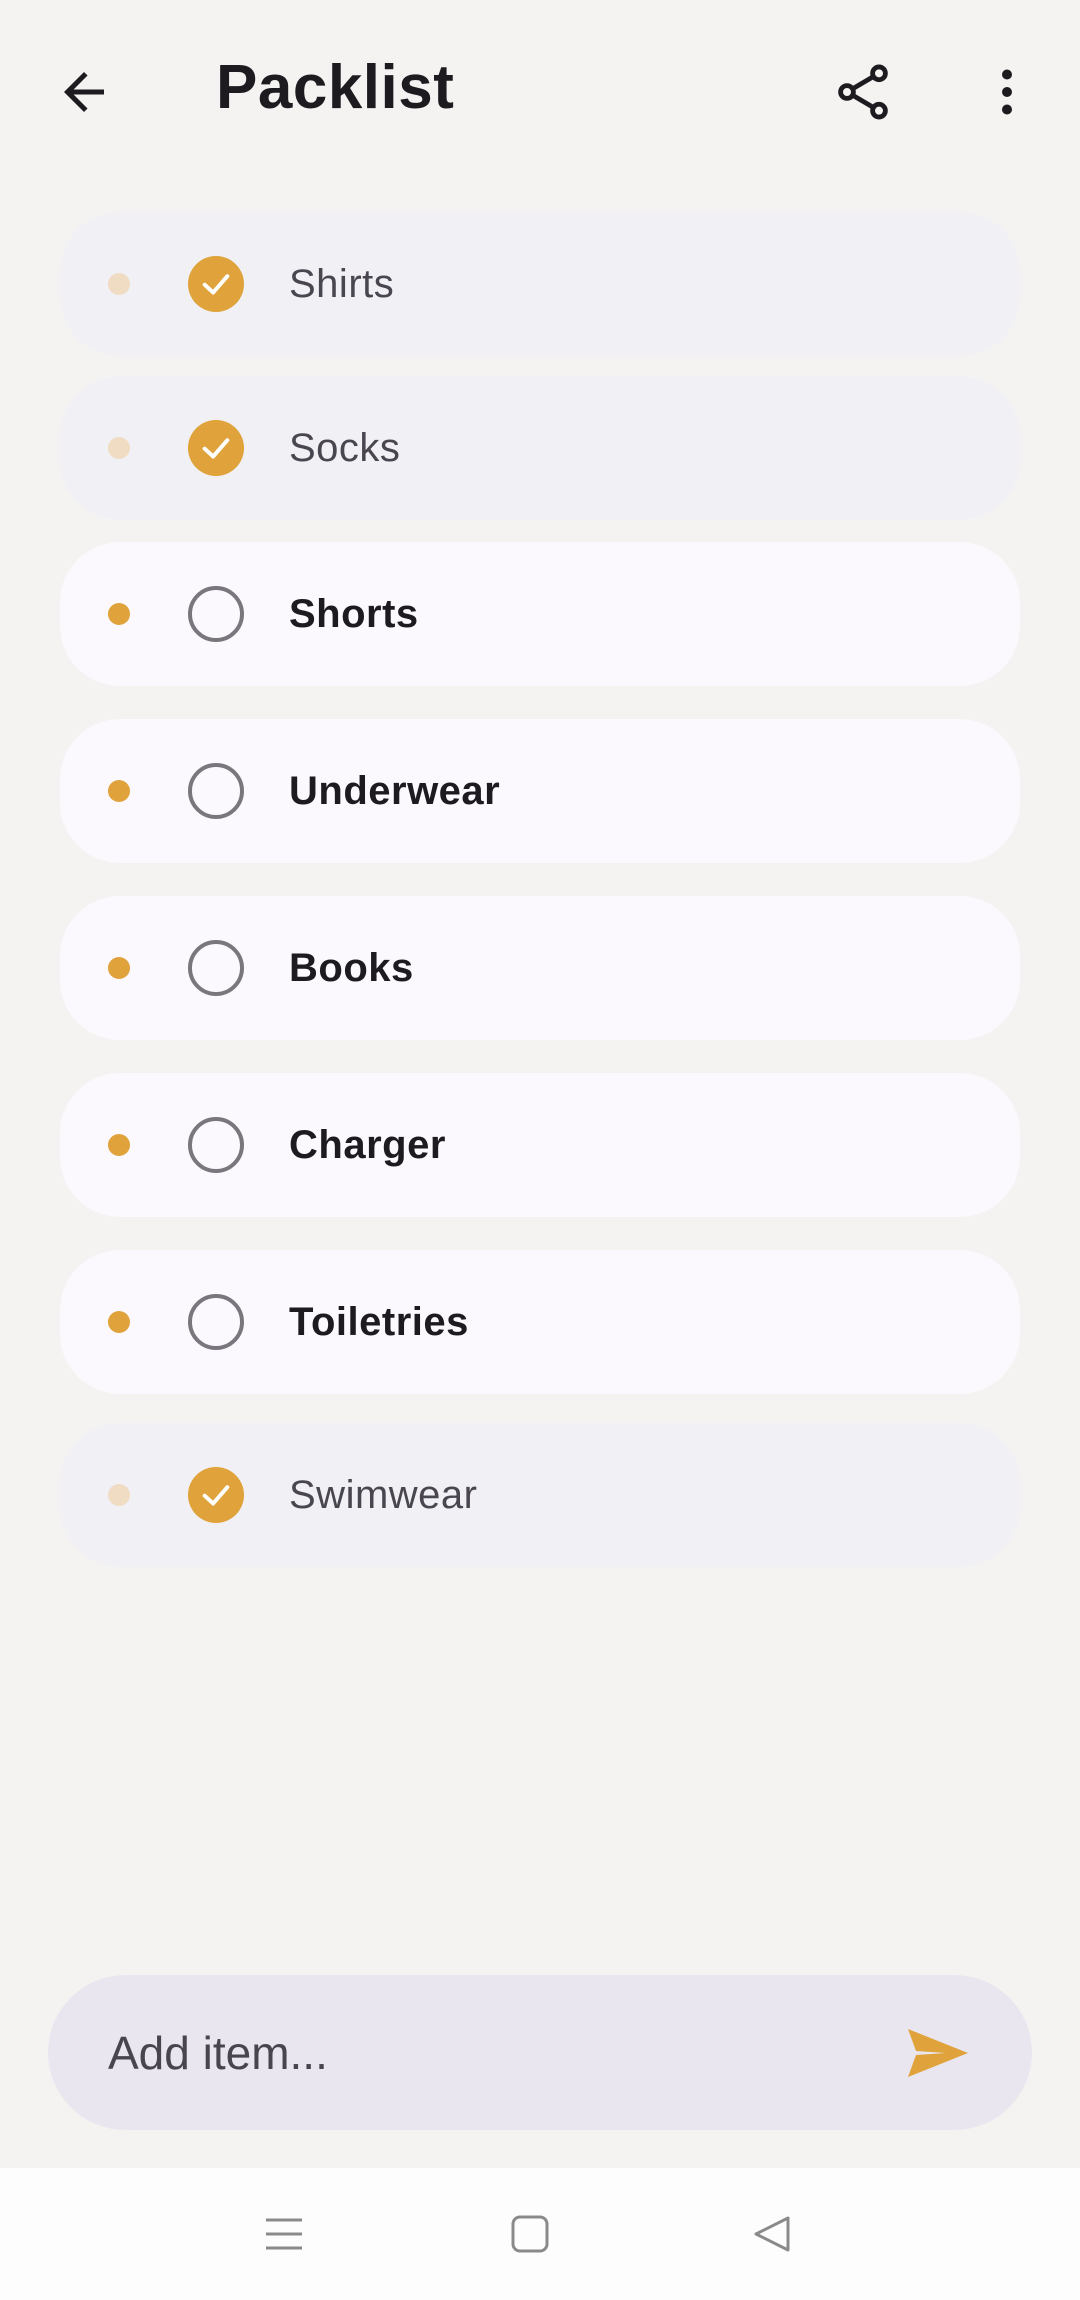 The image size is (1080, 2300). I want to click on send-icon, so click(938, 2053).